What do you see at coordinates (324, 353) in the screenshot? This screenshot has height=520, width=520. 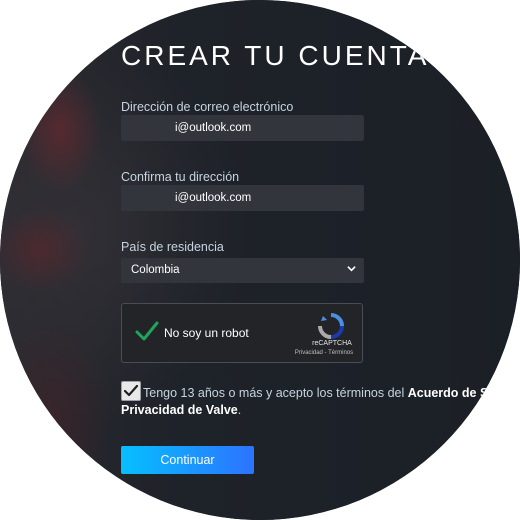 I see `recaptcha-links: Privacidad - Términos` at bounding box center [324, 353].